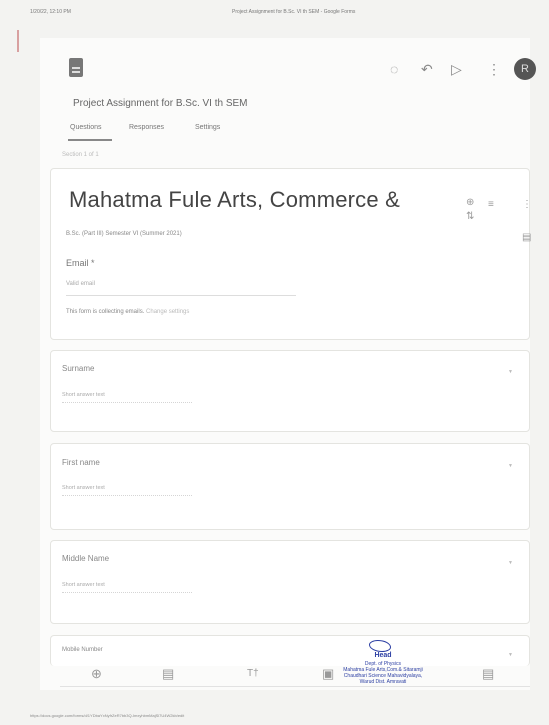 This screenshot has width=549, height=725. What do you see at coordinates (427, 69) in the screenshot?
I see `undo-icon: ↶` at bounding box center [427, 69].